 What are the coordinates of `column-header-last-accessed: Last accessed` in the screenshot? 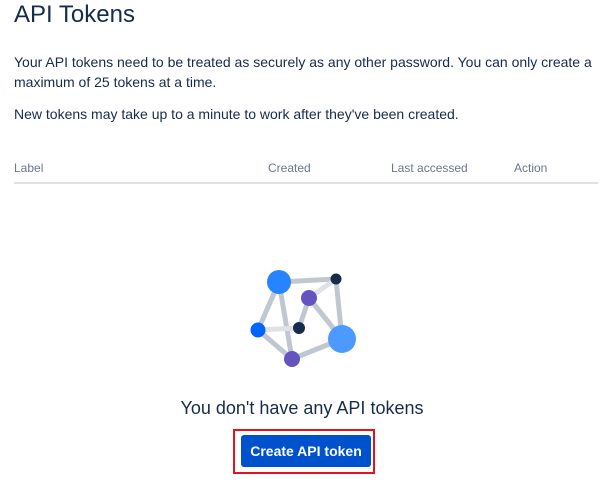 It's located at (429, 168).